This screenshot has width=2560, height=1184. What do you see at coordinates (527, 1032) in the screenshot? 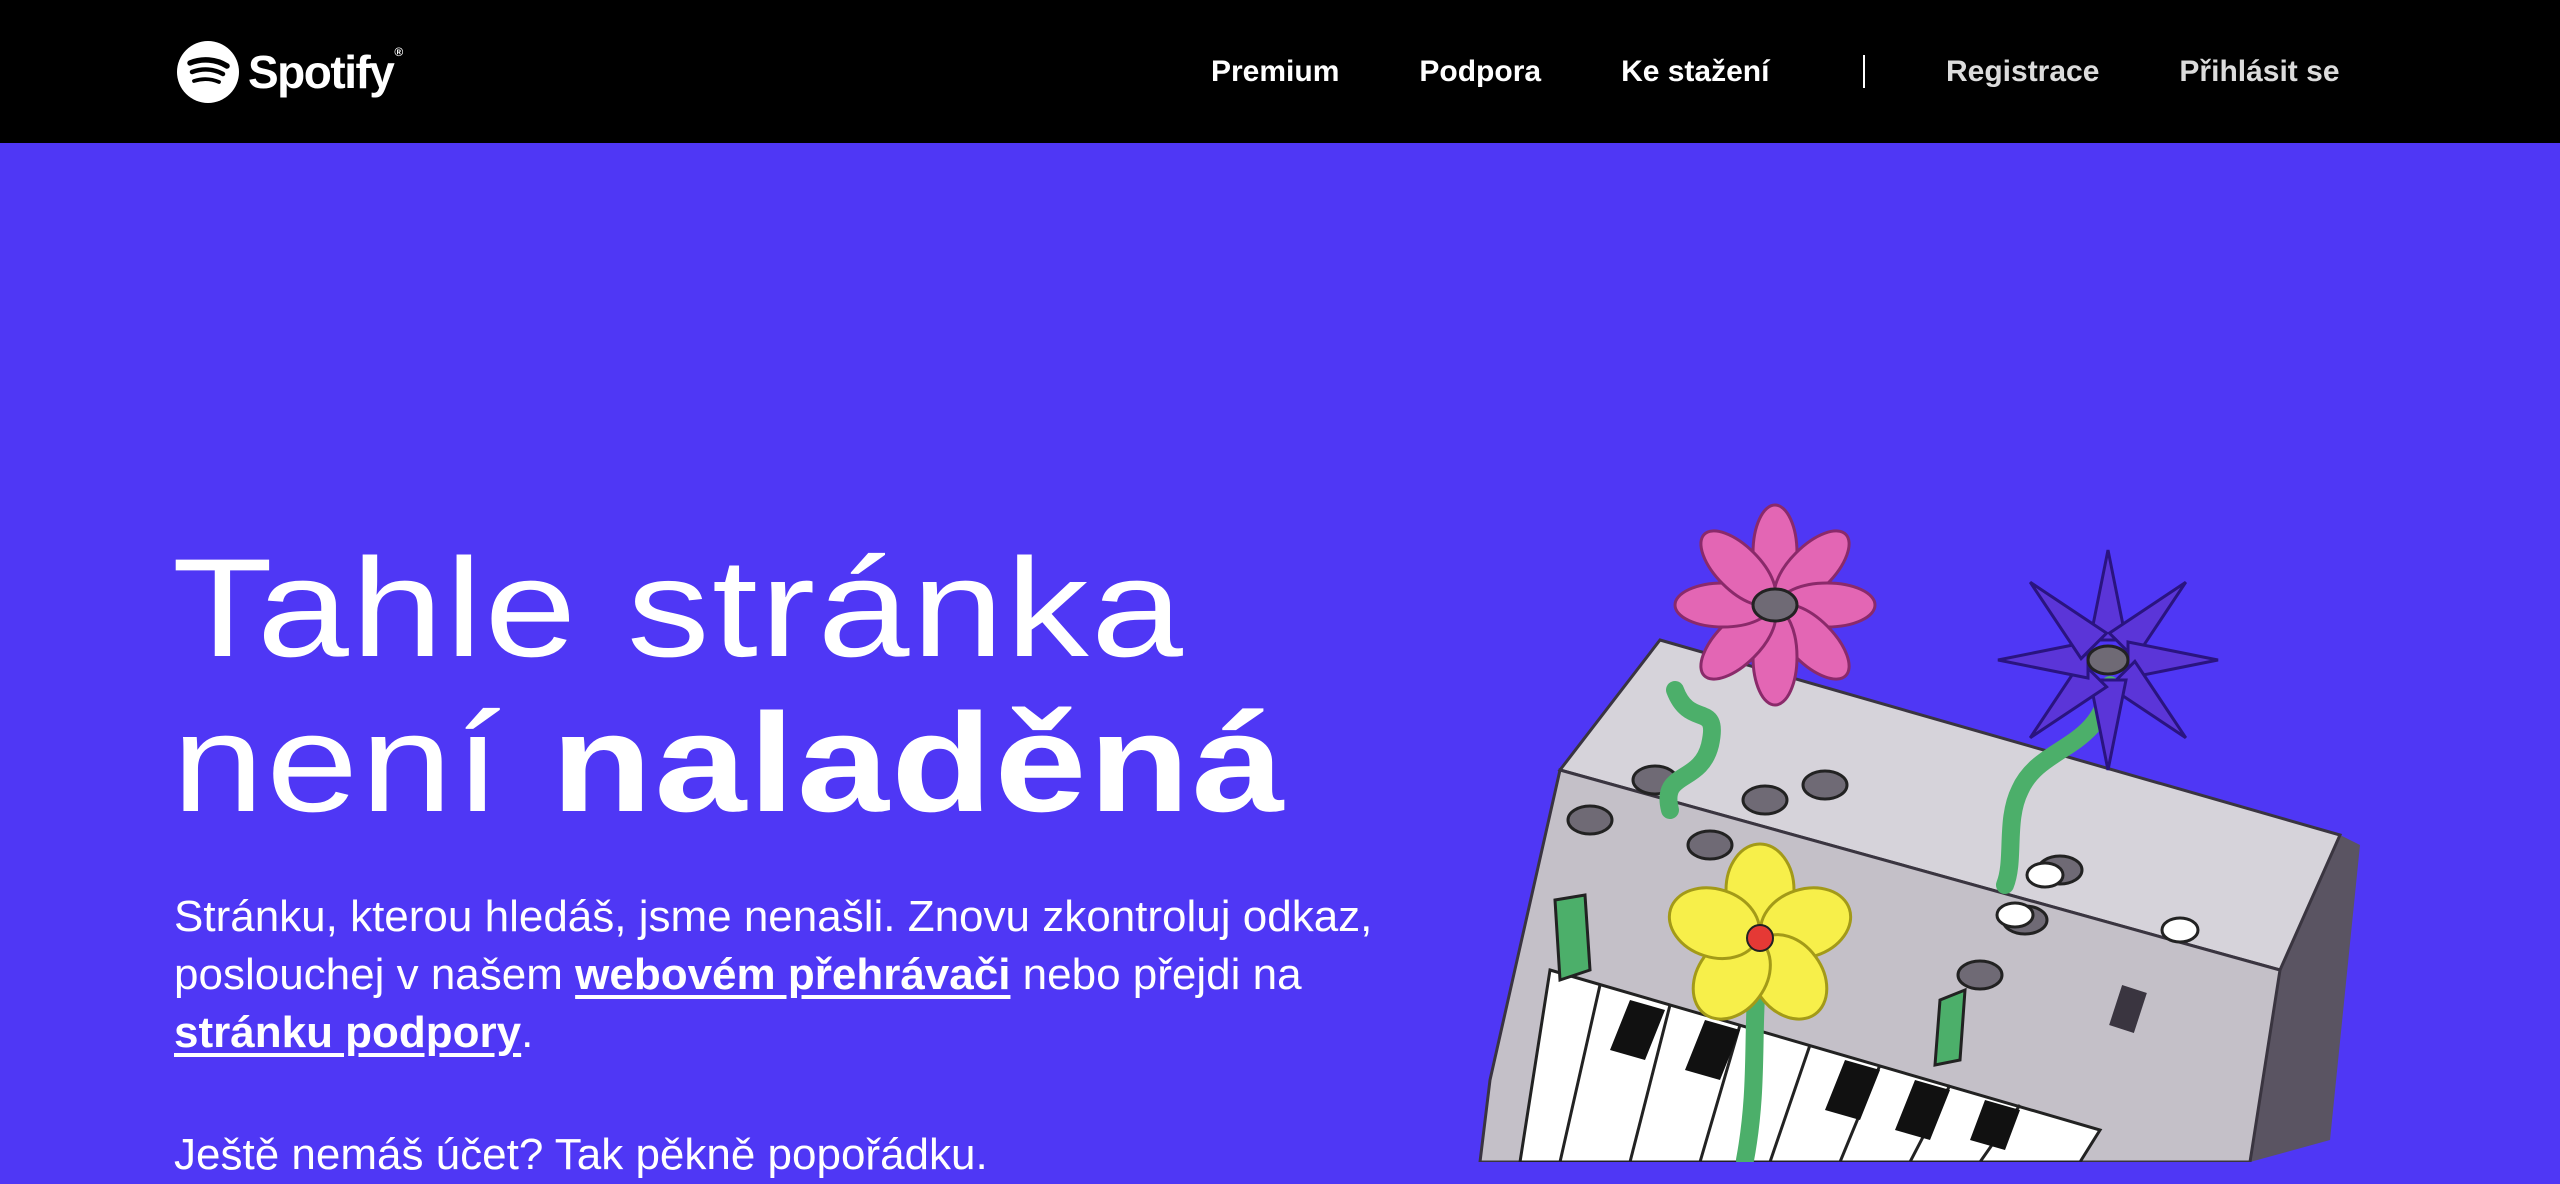
I see `description-text-3: .` at bounding box center [527, 1032].